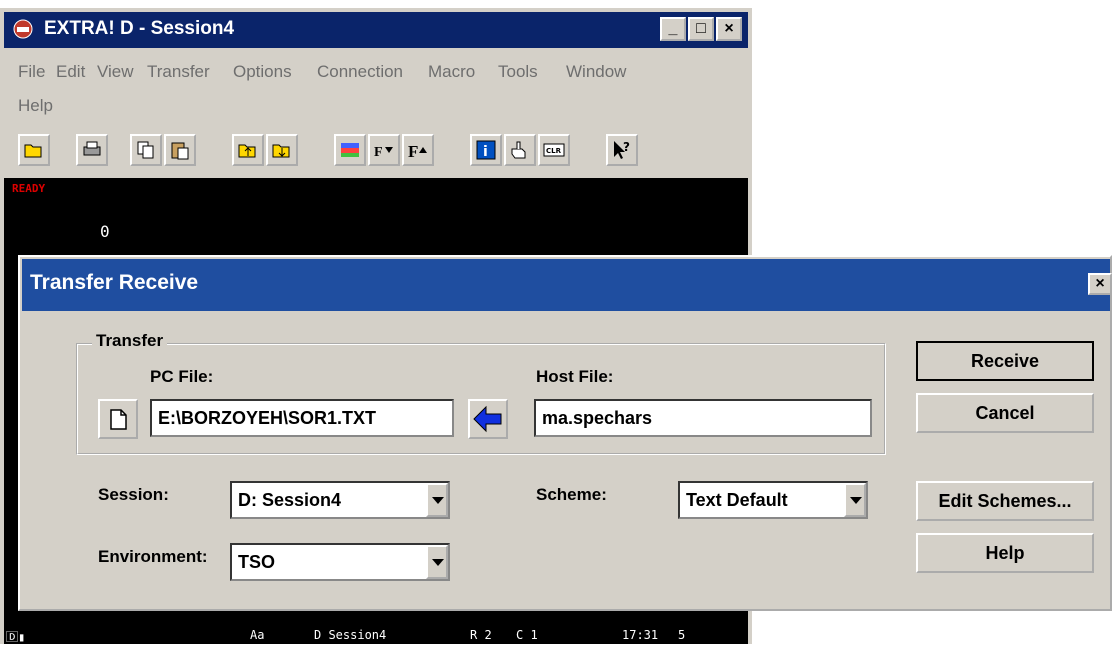 The width and height of the screenshot is (1112, 645). I want to click on status-time: 17:31, so click(640, 635).